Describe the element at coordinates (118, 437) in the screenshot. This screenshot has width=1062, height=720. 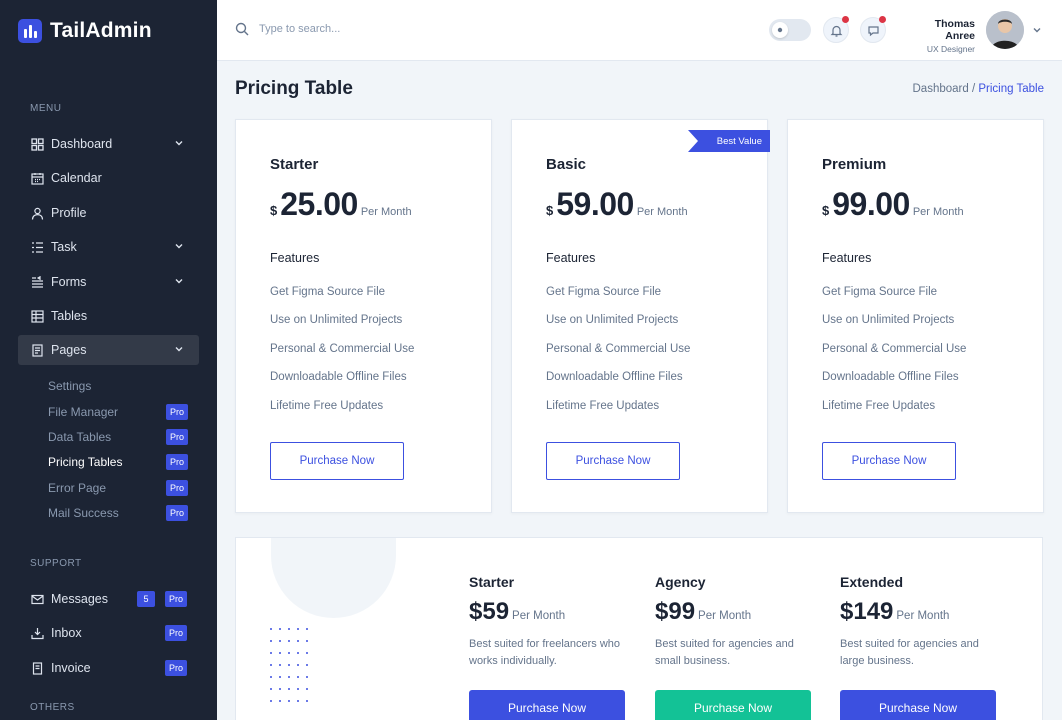
I see `sidebar-subitem-data-tables: Data Tables Pro` at that location.